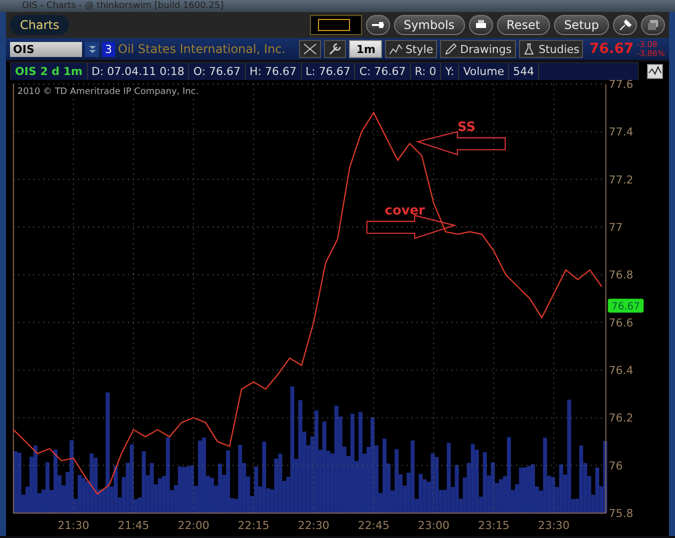 This screenshot has height=538, width=675. I want to click on symbol-field: OIS, so click(46, 49).